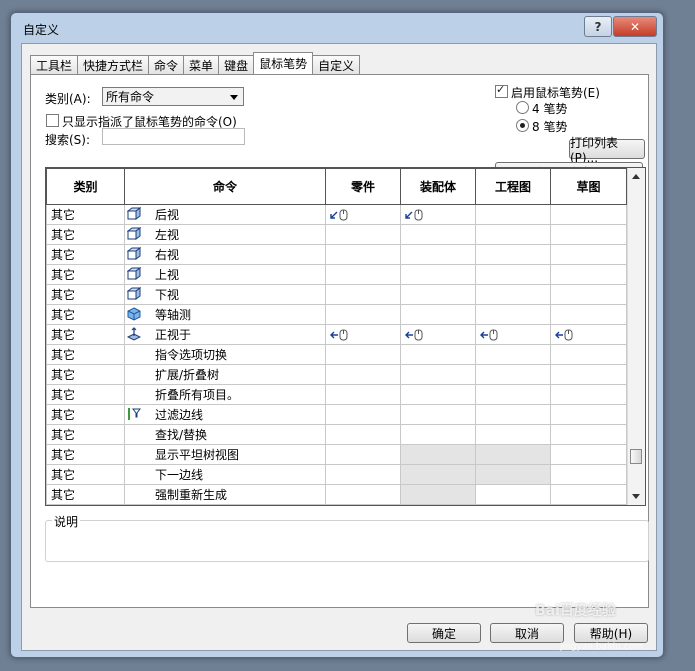  I want to click on table-row: 其它 下一边线, so click(336, 474).